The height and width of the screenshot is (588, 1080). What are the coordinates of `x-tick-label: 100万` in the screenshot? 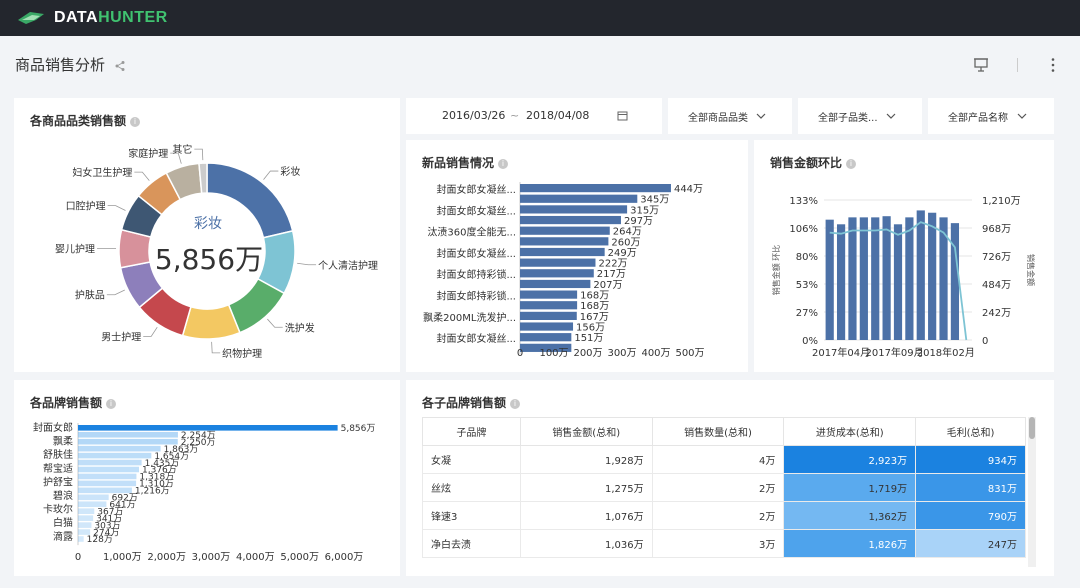 It's located at (553, 353).